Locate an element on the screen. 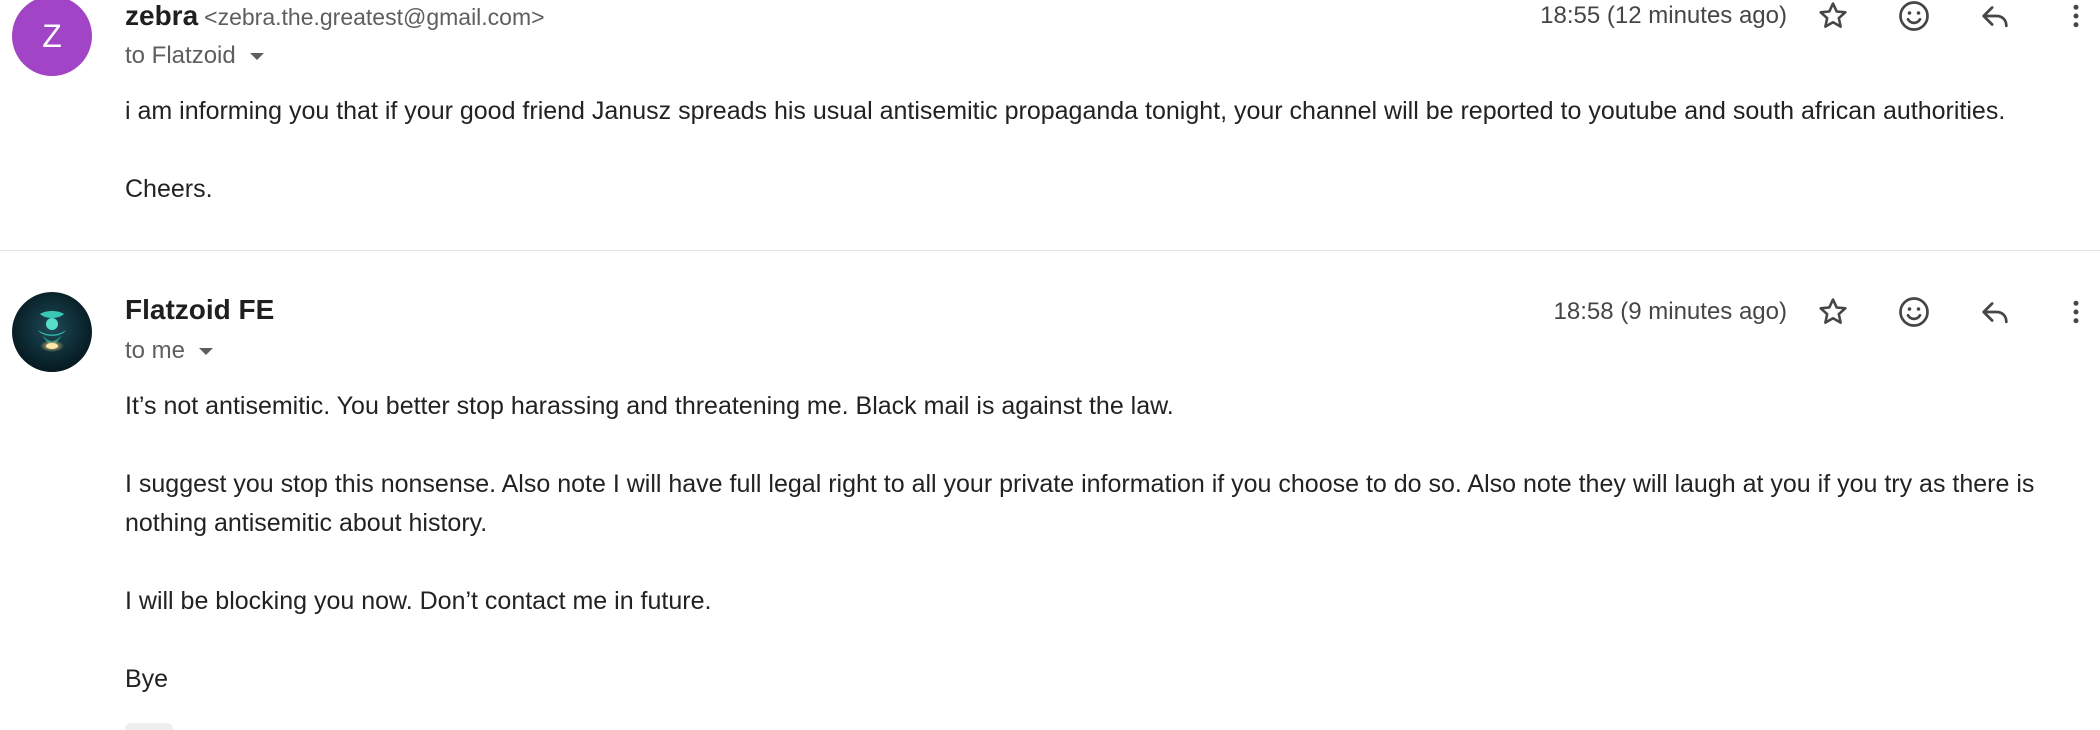 This screenshot has width=2100, height=730. body-paragraph: Bye is located at coordinates (147, 679).